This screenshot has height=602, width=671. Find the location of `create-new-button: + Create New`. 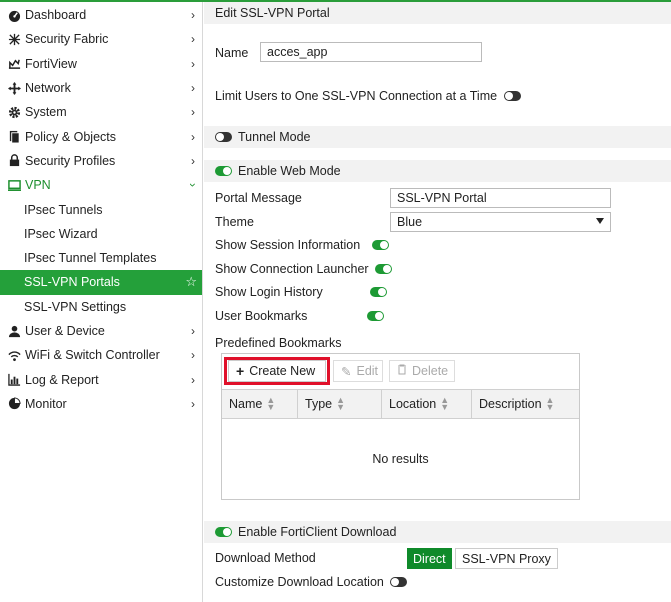

create-new-button: + Create New is located at coordinates (277, 371).